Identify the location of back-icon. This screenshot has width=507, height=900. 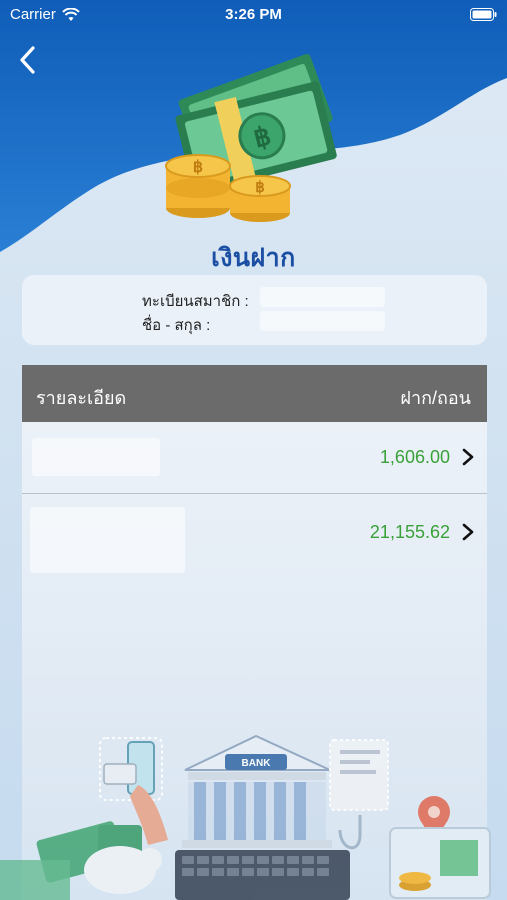
(27, 60).